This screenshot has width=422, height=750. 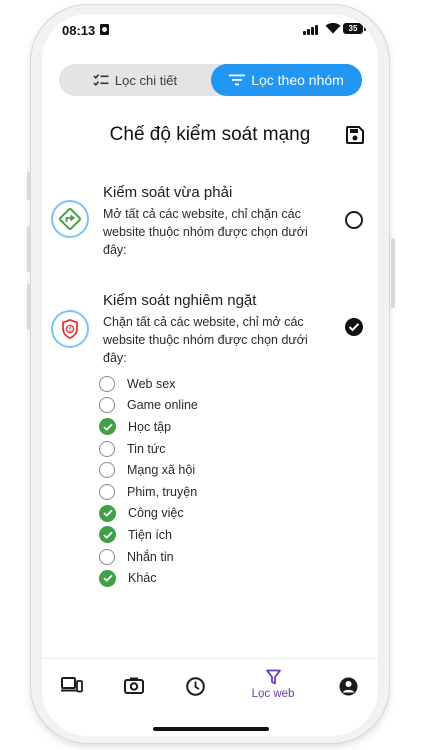 I want to click on wifi-icon, so click(x=333, y=28).